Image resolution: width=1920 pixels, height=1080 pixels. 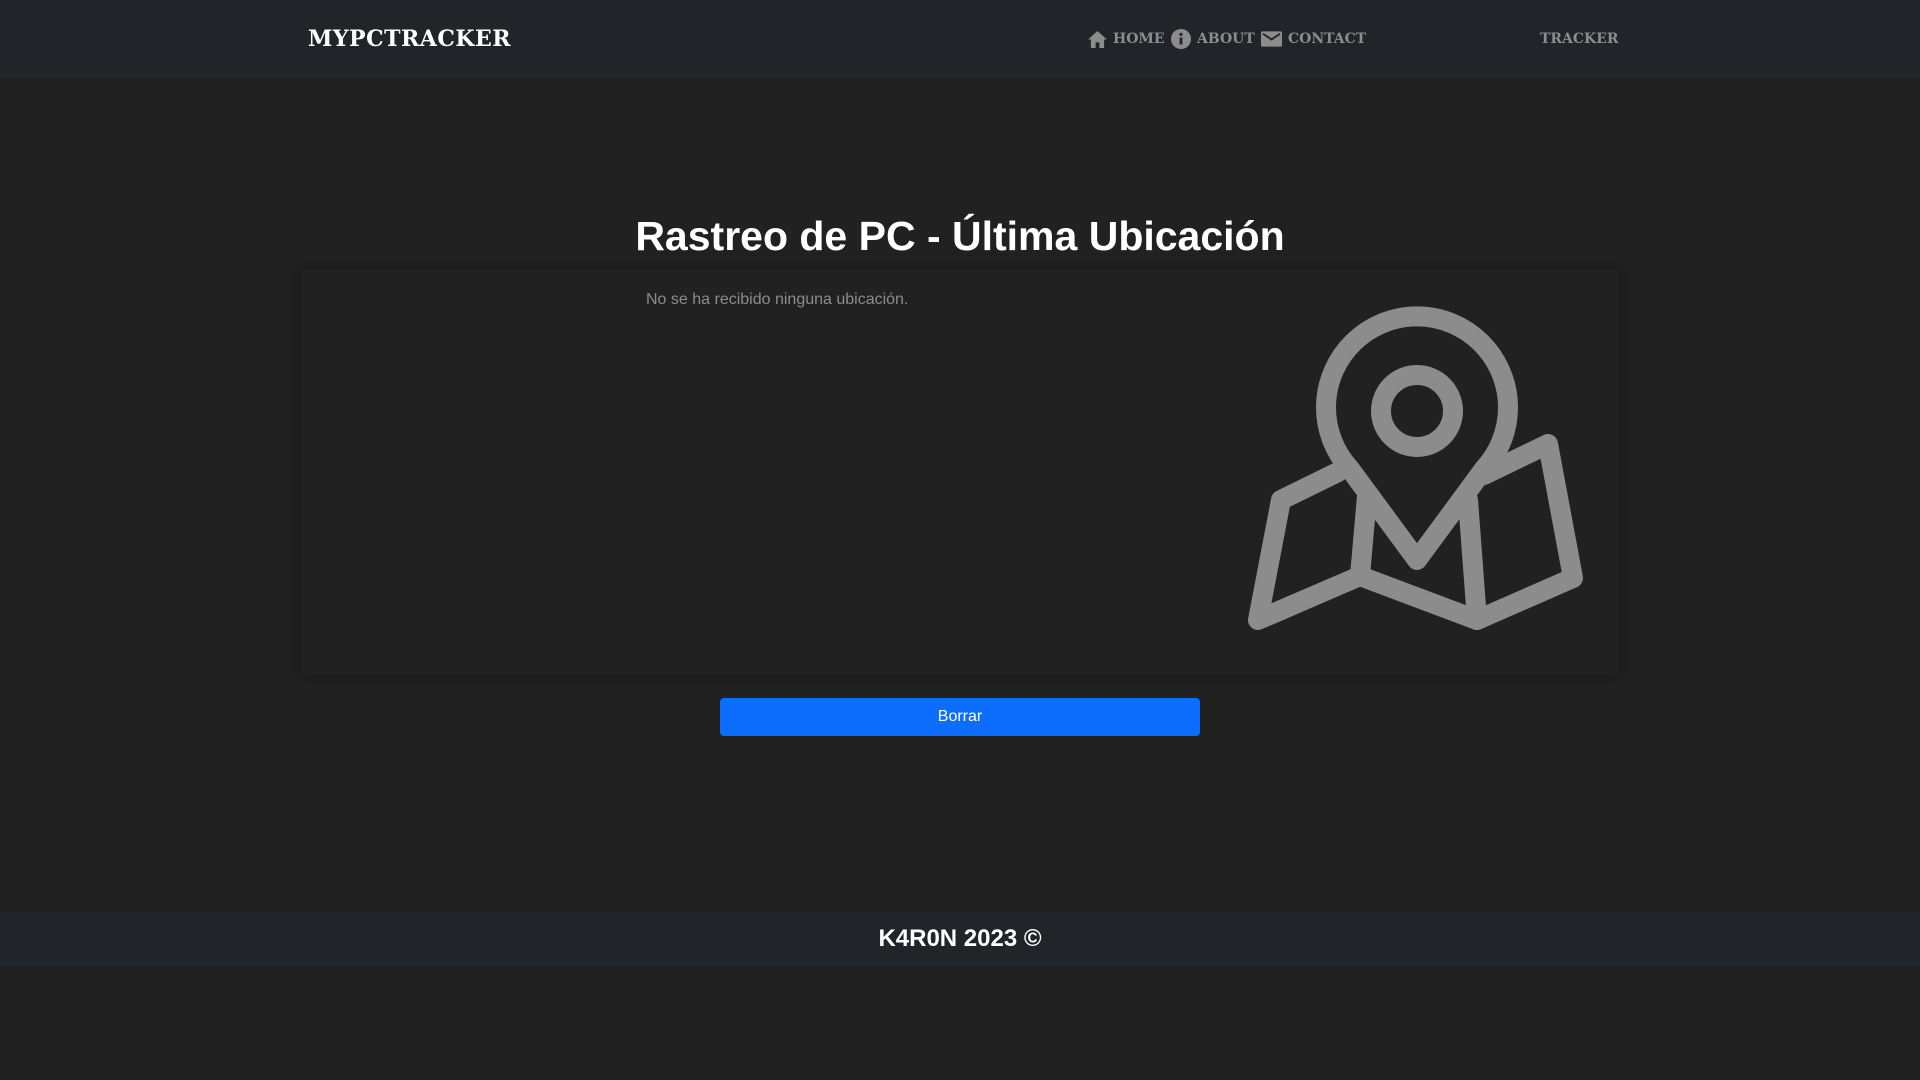 I want to click on page-title: Rastreo de PC - Última Ubicación, so click(x=960, y=236).